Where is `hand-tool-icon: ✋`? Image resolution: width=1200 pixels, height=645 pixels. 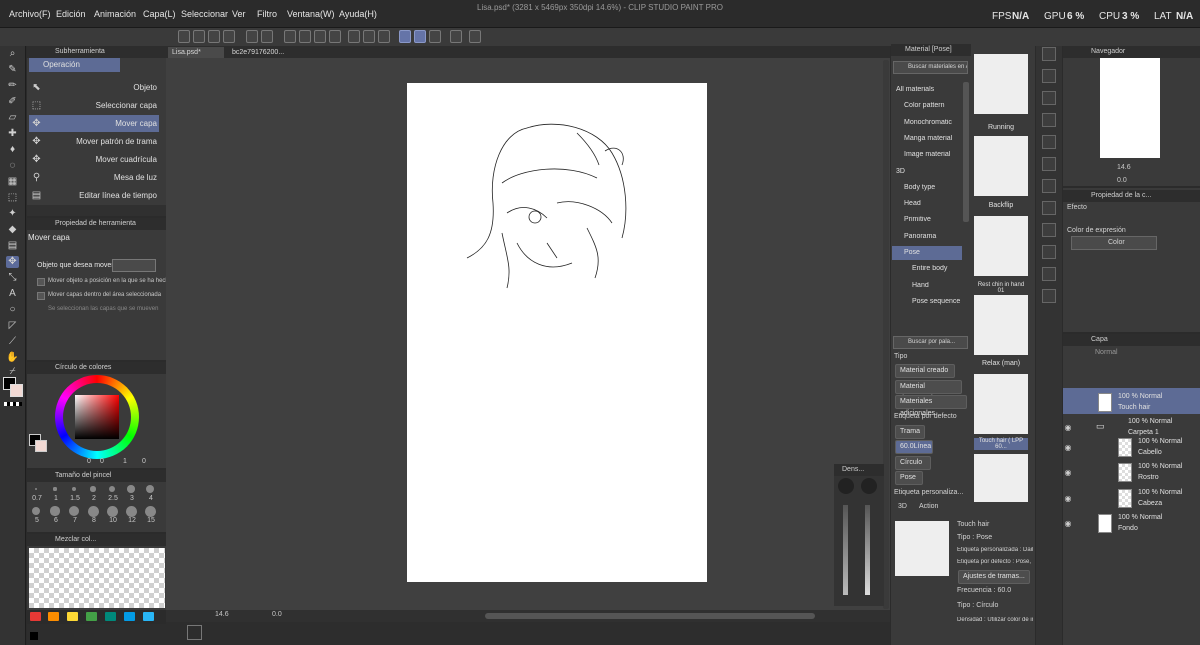
hand-tool-icon: ✋ is located at coordinates (12, 358).